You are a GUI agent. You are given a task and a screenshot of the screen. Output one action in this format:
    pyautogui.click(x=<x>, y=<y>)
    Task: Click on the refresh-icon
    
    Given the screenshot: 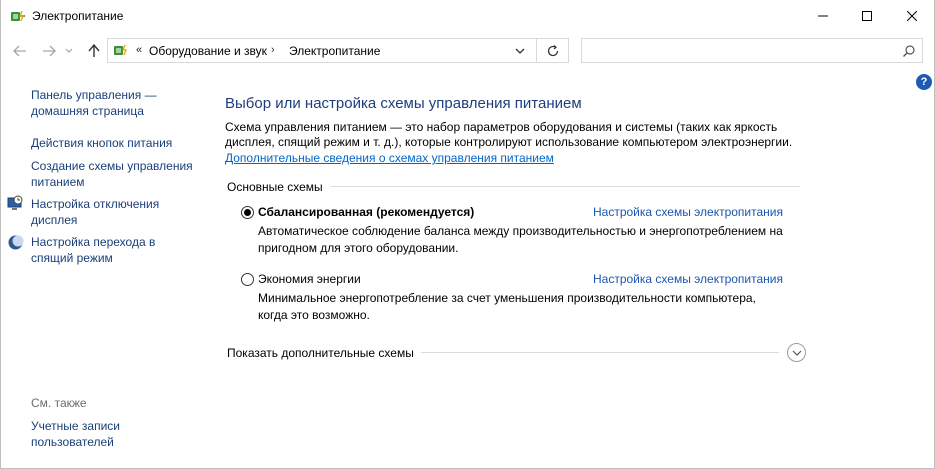 What is the action you would take?
    pyautogui.click(x=553, y=51)
    